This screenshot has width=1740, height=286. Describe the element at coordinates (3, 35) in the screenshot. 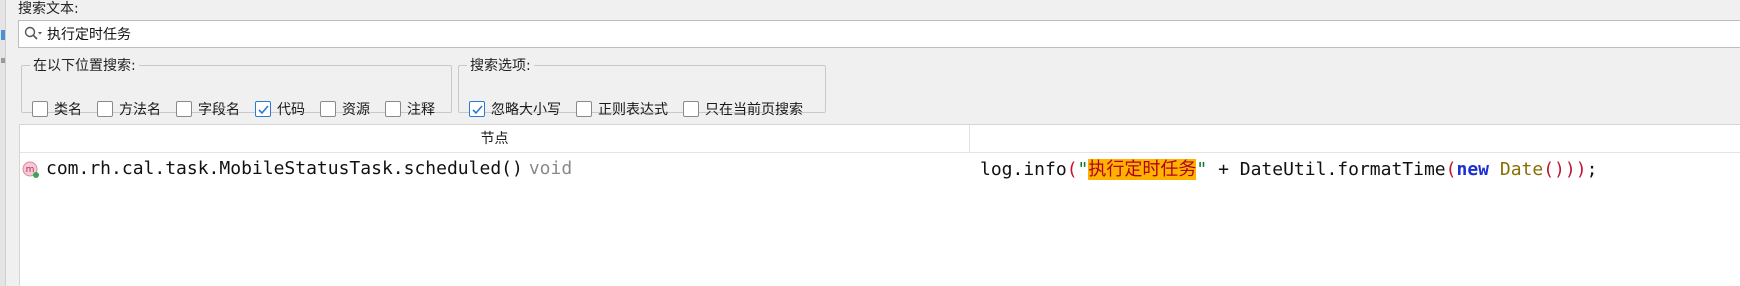

I see `panel-marker-icon` at that location.